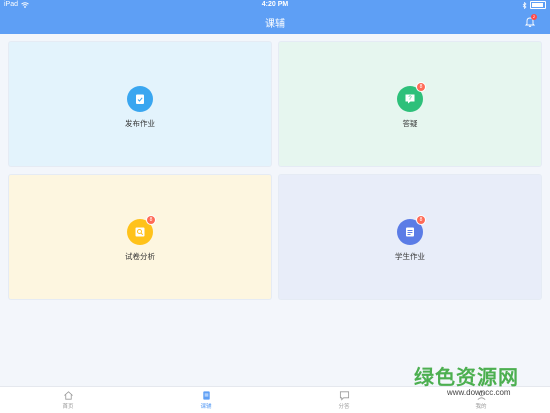 This screenshot has width=550, height=413. I want to click on card-qa: ? 8 答疑, so click(410, 104).